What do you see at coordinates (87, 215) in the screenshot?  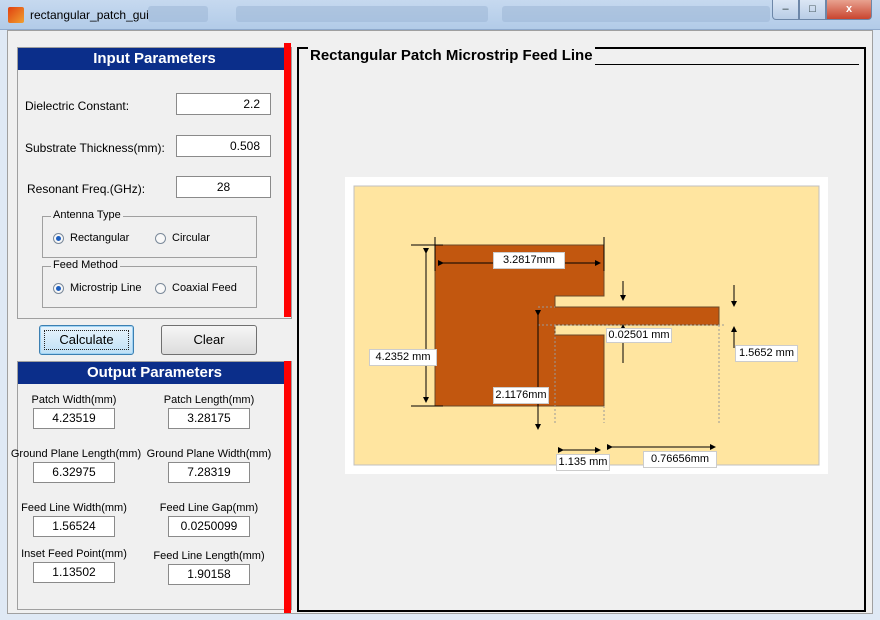 I see `antenna-type-title: Antenna Type` at bounding box center [87, 215].